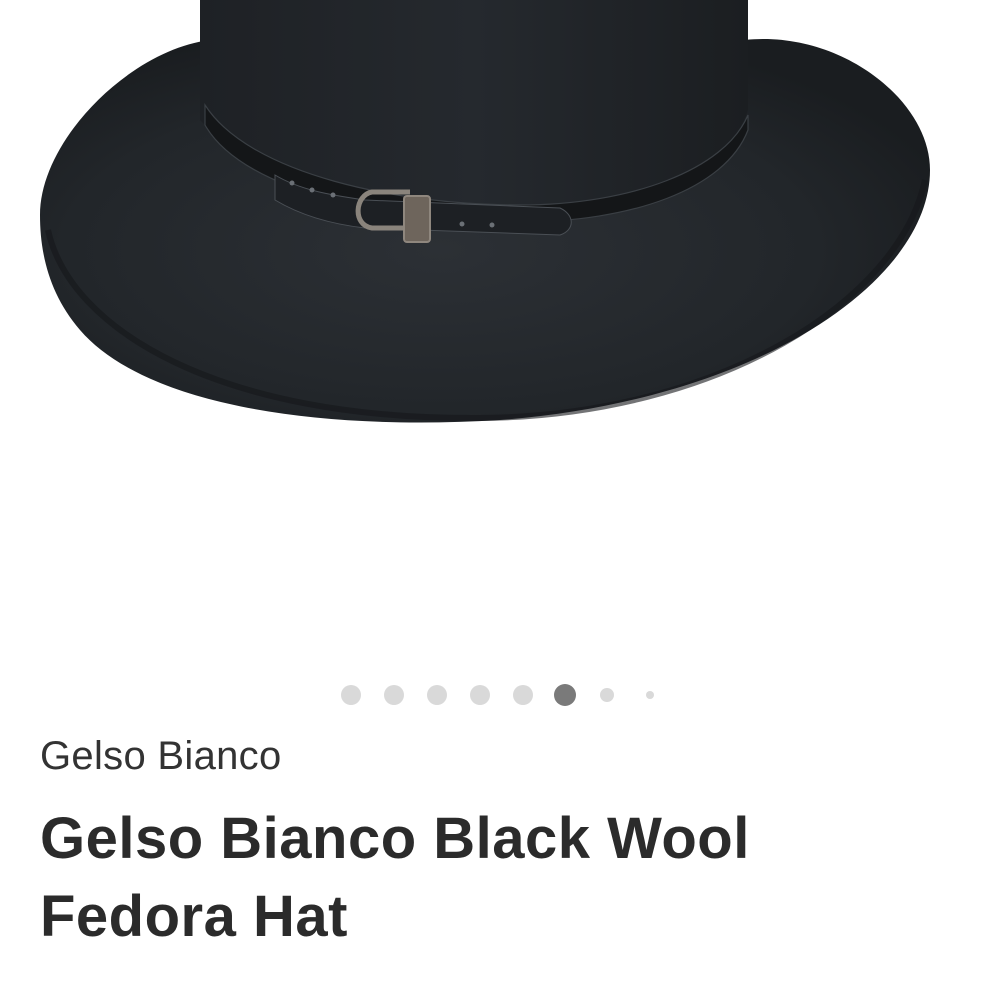 The image size is (1000, 1000). I want to click on carousel-indicator, so click(500, 694).